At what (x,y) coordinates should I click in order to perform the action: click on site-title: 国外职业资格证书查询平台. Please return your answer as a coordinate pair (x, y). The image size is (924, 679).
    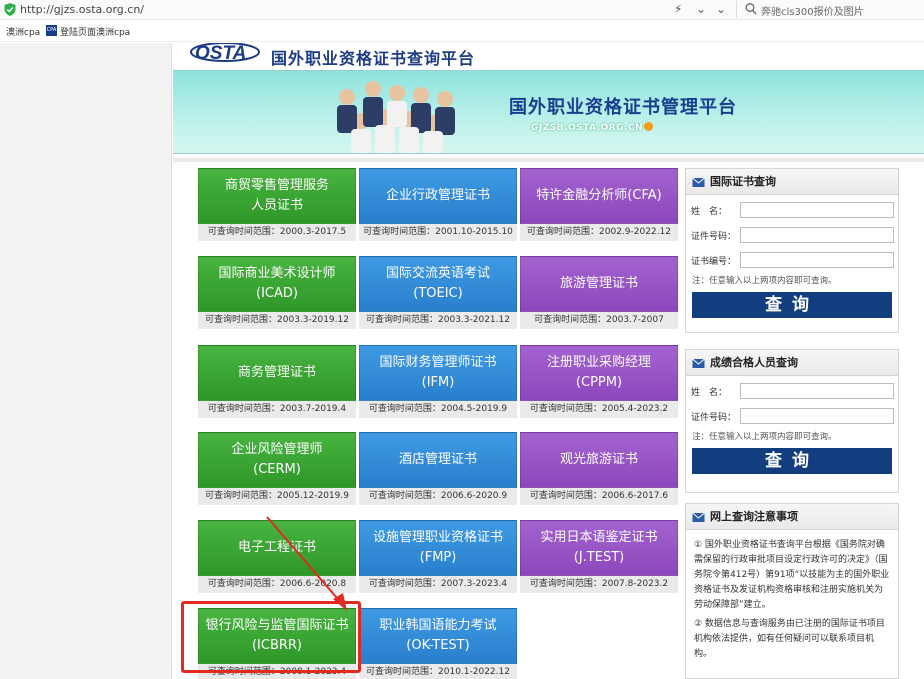
    Looking at the image, I should click on (373, 58).